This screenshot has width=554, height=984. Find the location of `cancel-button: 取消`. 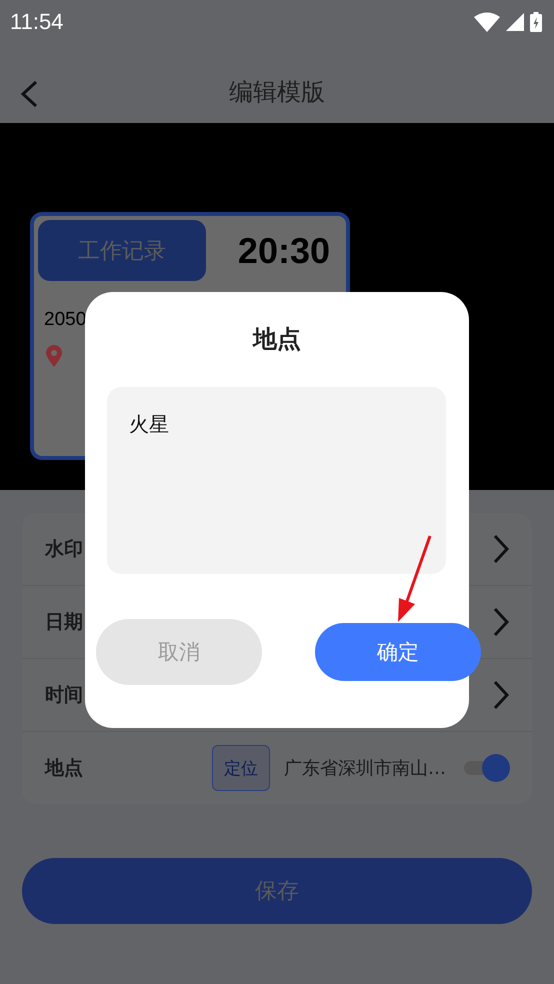

cancel-button: 取消 is located at coordinates (179, 652).